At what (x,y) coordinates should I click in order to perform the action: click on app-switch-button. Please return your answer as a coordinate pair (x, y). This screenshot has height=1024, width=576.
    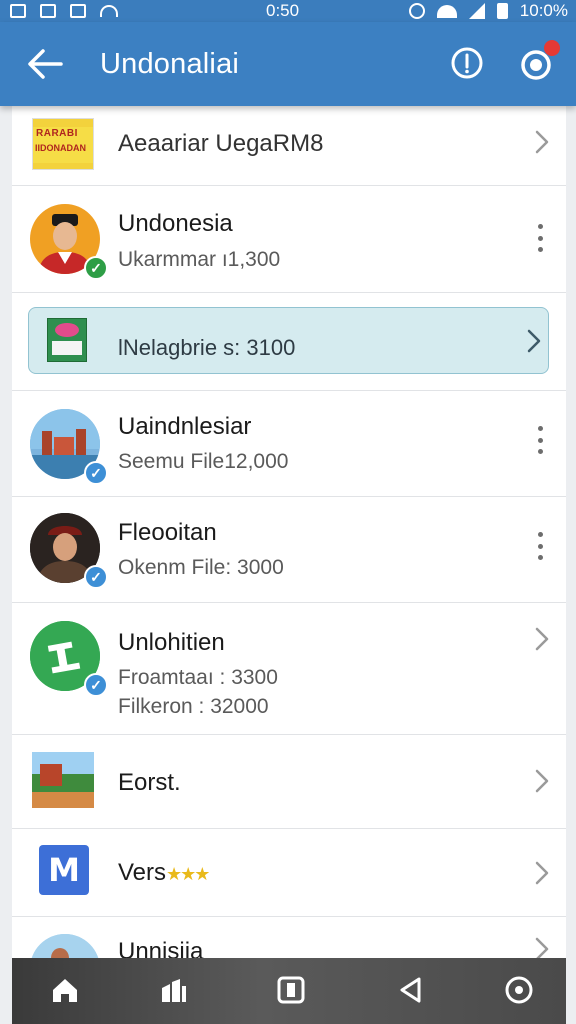
    Looking at the image, I should click on (291, 990).